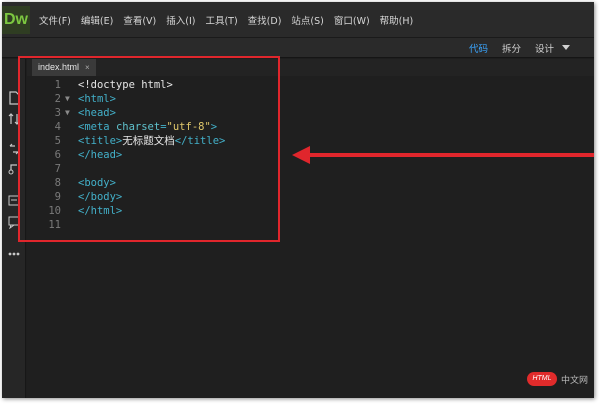  What do you see at coordinates (397, 20) in the screenshot?
I see `menu-help: 帮助(H)` at bounding box center [397, 20].